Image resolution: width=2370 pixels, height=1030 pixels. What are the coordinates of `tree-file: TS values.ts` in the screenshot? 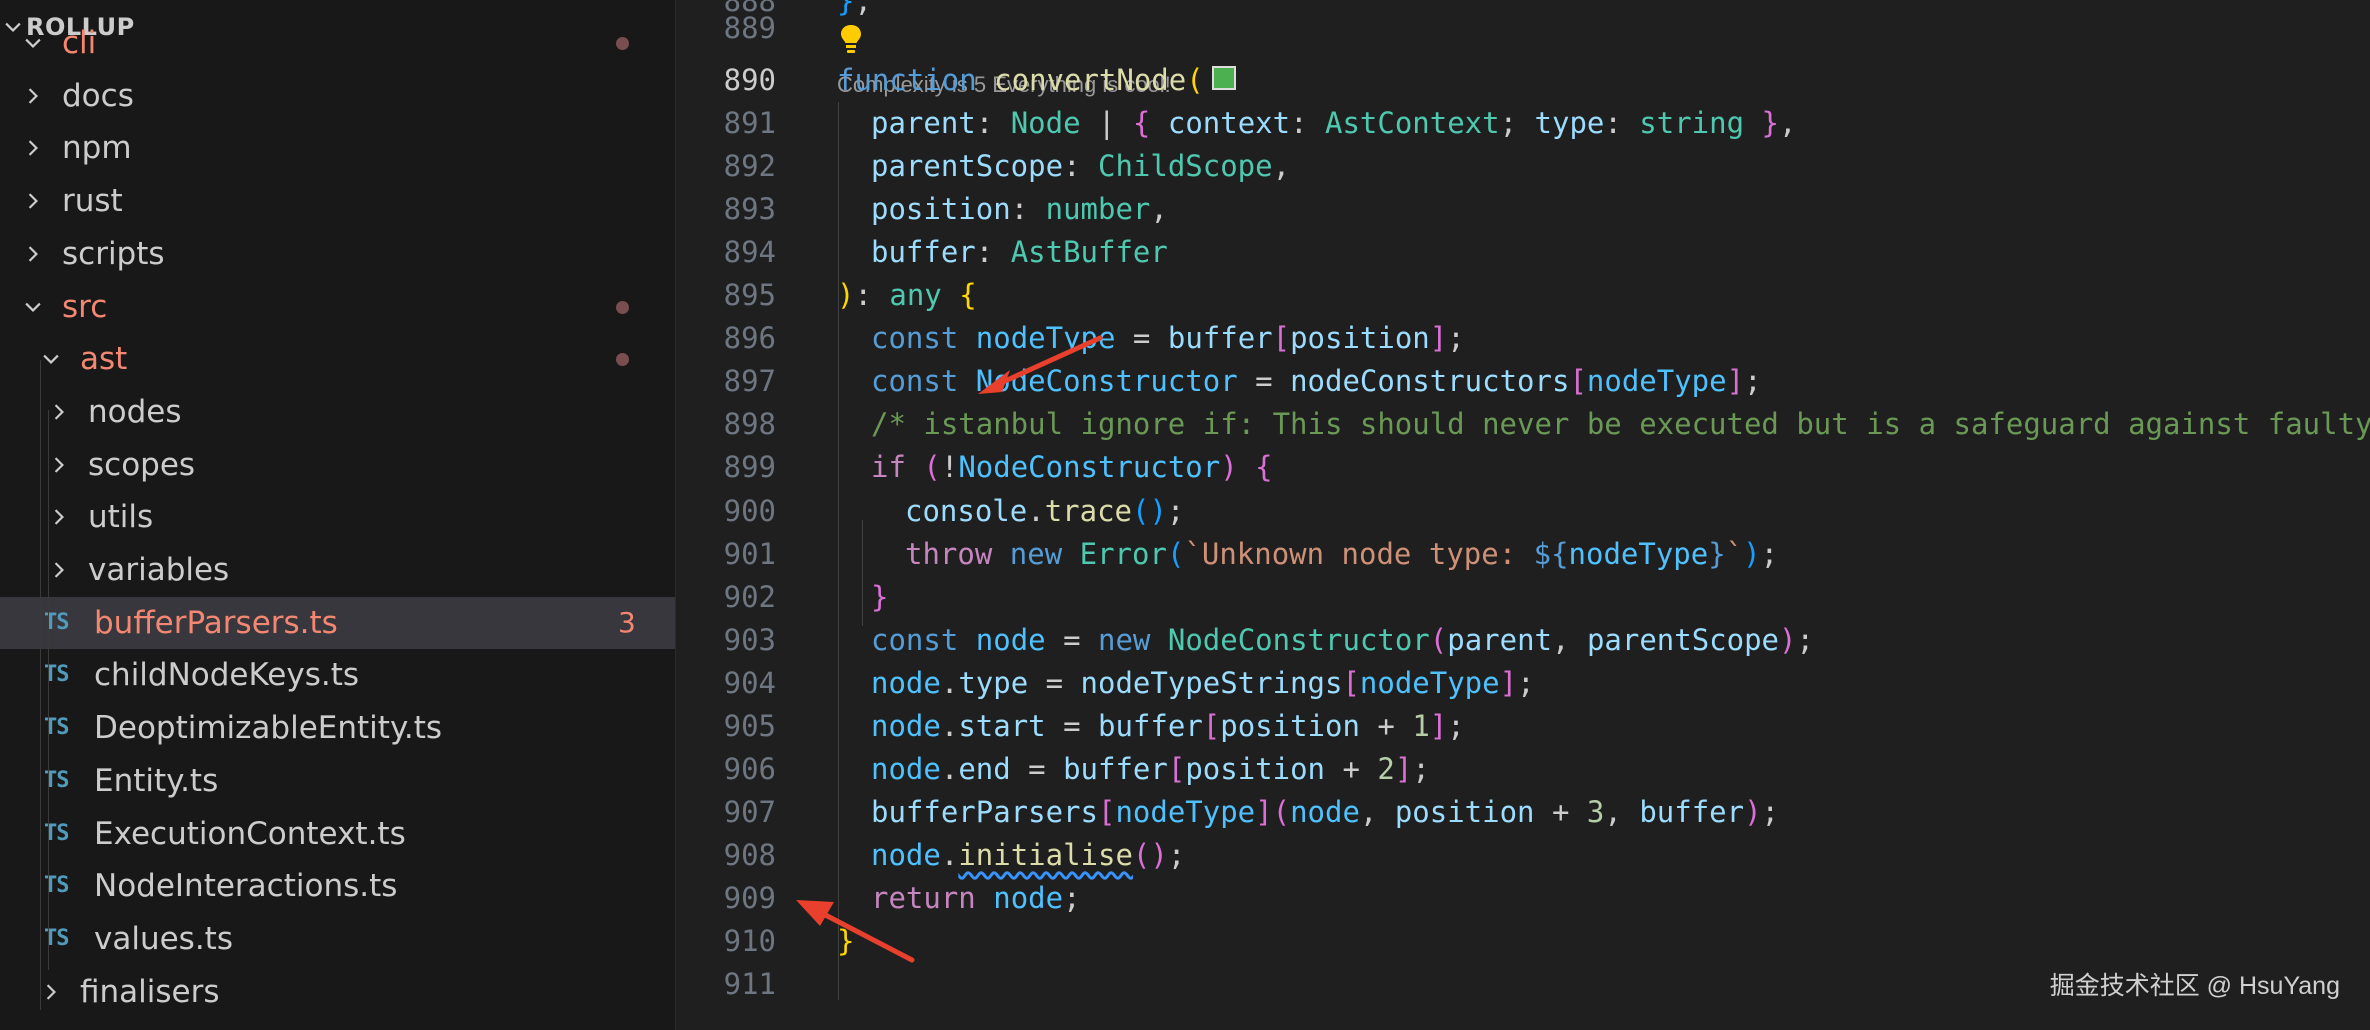 It's located at (337, 939).